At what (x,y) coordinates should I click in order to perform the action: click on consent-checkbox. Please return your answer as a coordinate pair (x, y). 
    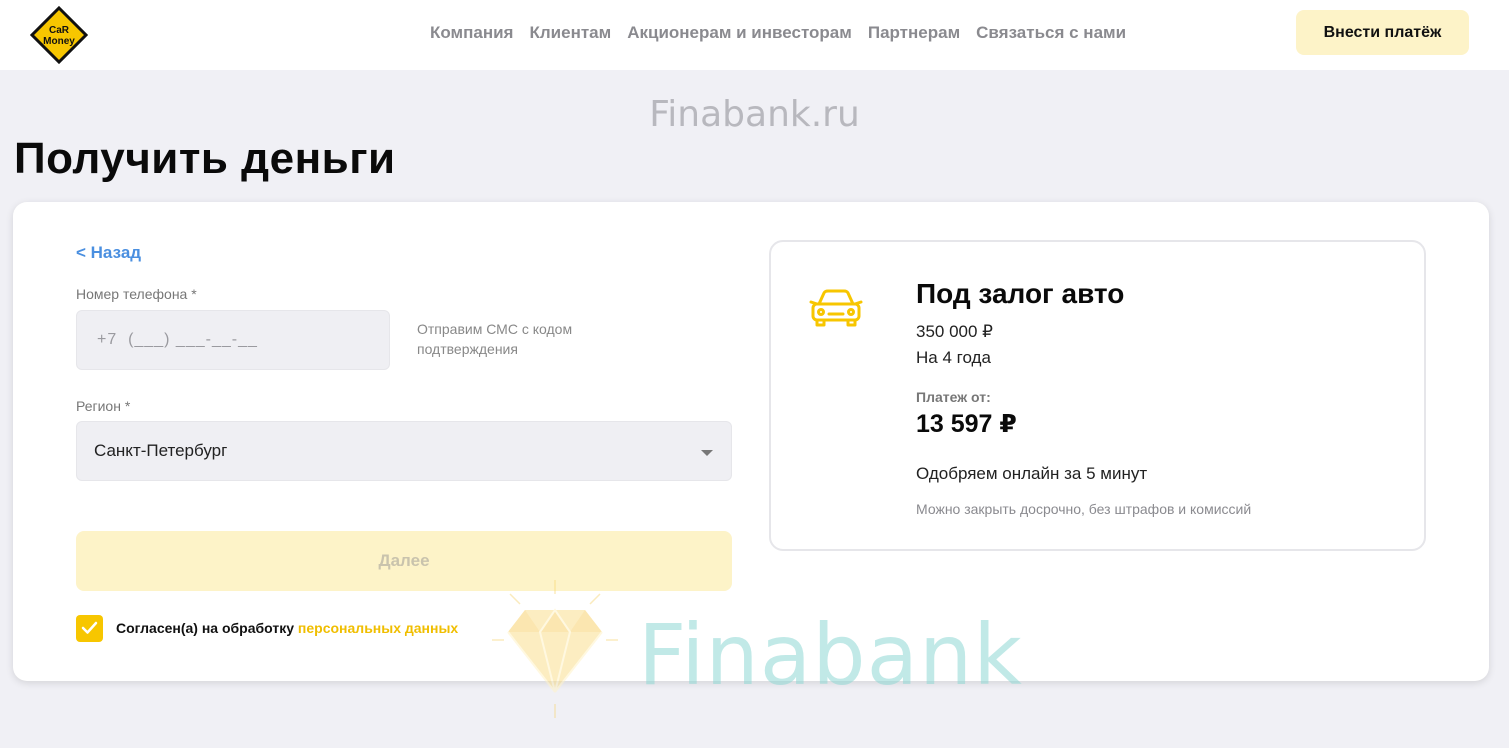
    Looking at the image, I should click on (89, 628).